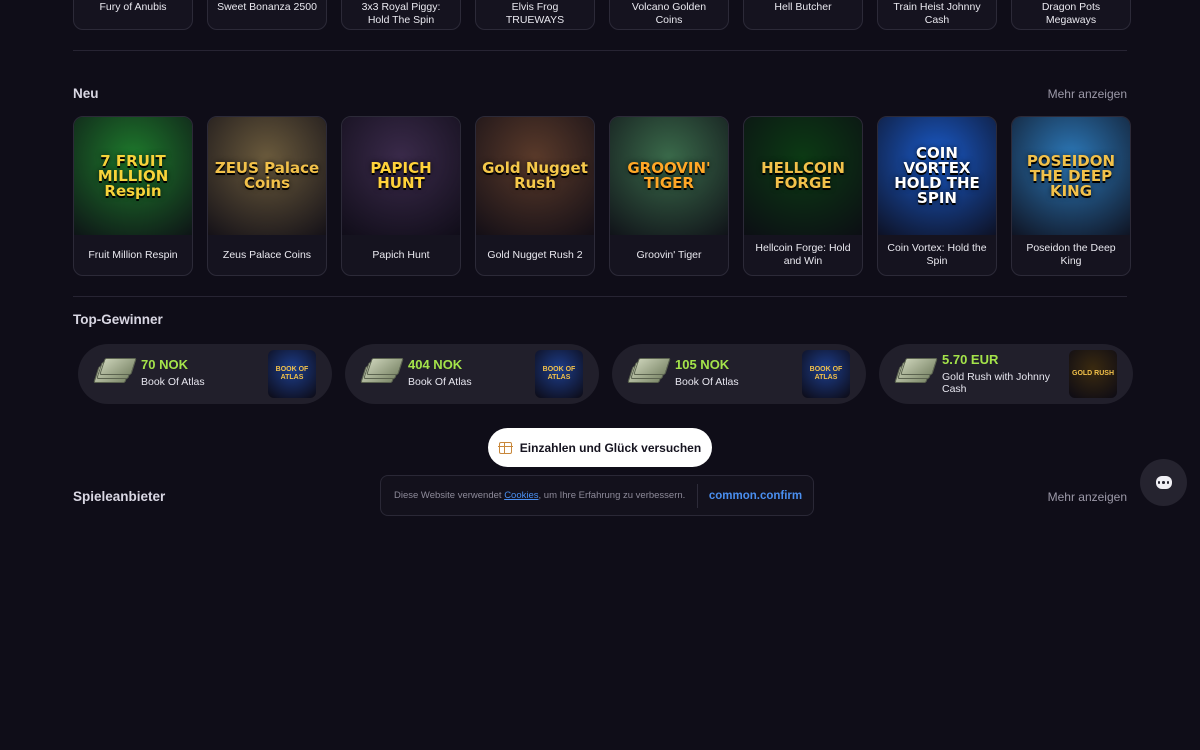 The height and width of the screenshot is (750, 1200). I want to click on game-thumbnail: POSEIDON THE DEEP KING, so click(1071, 176).